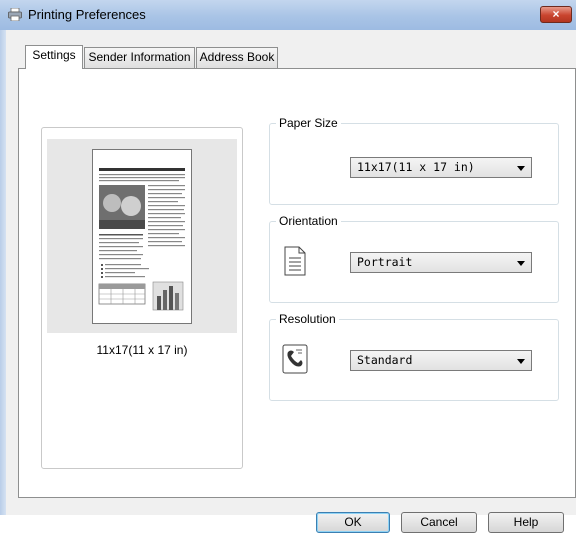 Image resolution: width=576 pixels, height=533 pixels. Describe the element at coordinates (353, 522) in the screenshot. I see `ok-button: OK` at that location.